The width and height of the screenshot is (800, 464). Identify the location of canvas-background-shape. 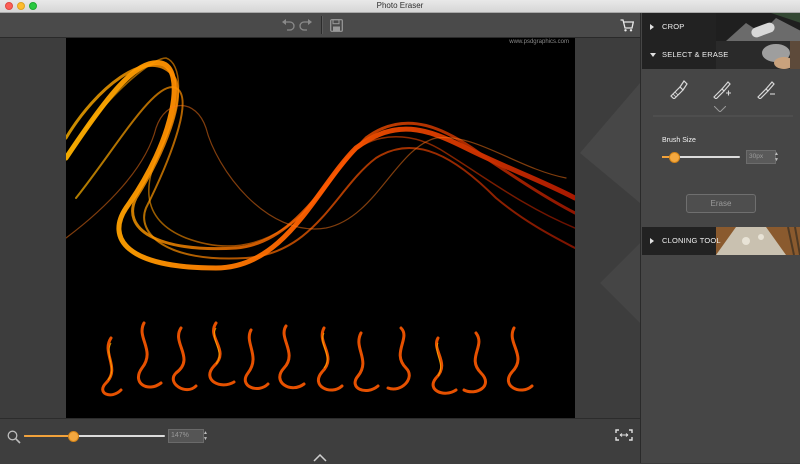
(610, 203).